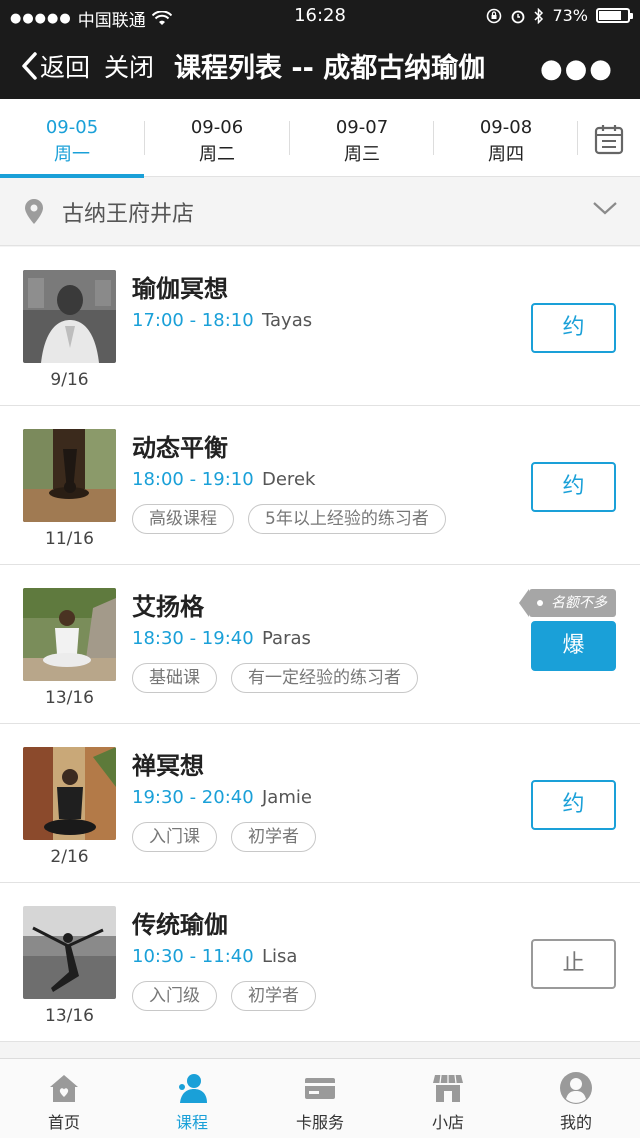 The height and width of the screenshot is (1138, 640). Describe the element at coordinates (193, 1088) in the screenshot. I see `person-icon` at that location.